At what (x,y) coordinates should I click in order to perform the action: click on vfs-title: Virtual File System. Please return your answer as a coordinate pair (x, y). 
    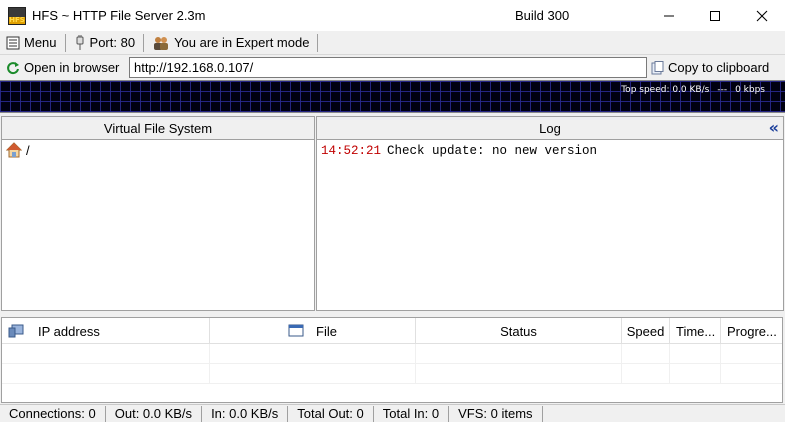
    Looking at the image, I should click on (158, 128).